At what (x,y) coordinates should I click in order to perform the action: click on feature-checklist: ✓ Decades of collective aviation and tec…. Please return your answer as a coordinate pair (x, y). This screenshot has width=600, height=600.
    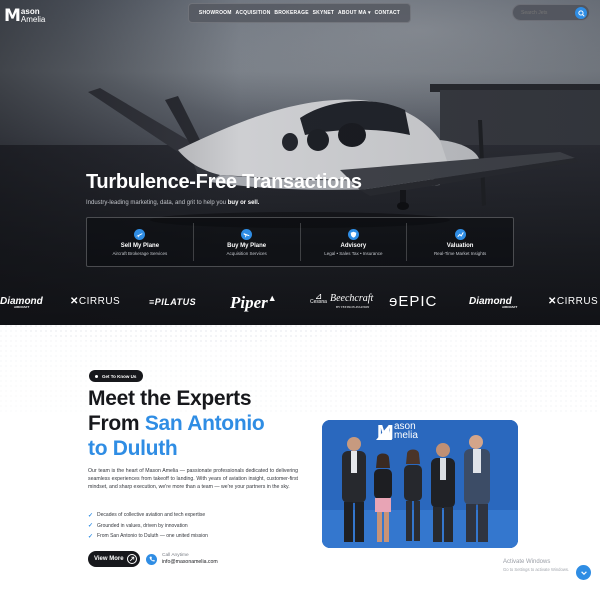
    Looking at the image, I should click on (148, 526).